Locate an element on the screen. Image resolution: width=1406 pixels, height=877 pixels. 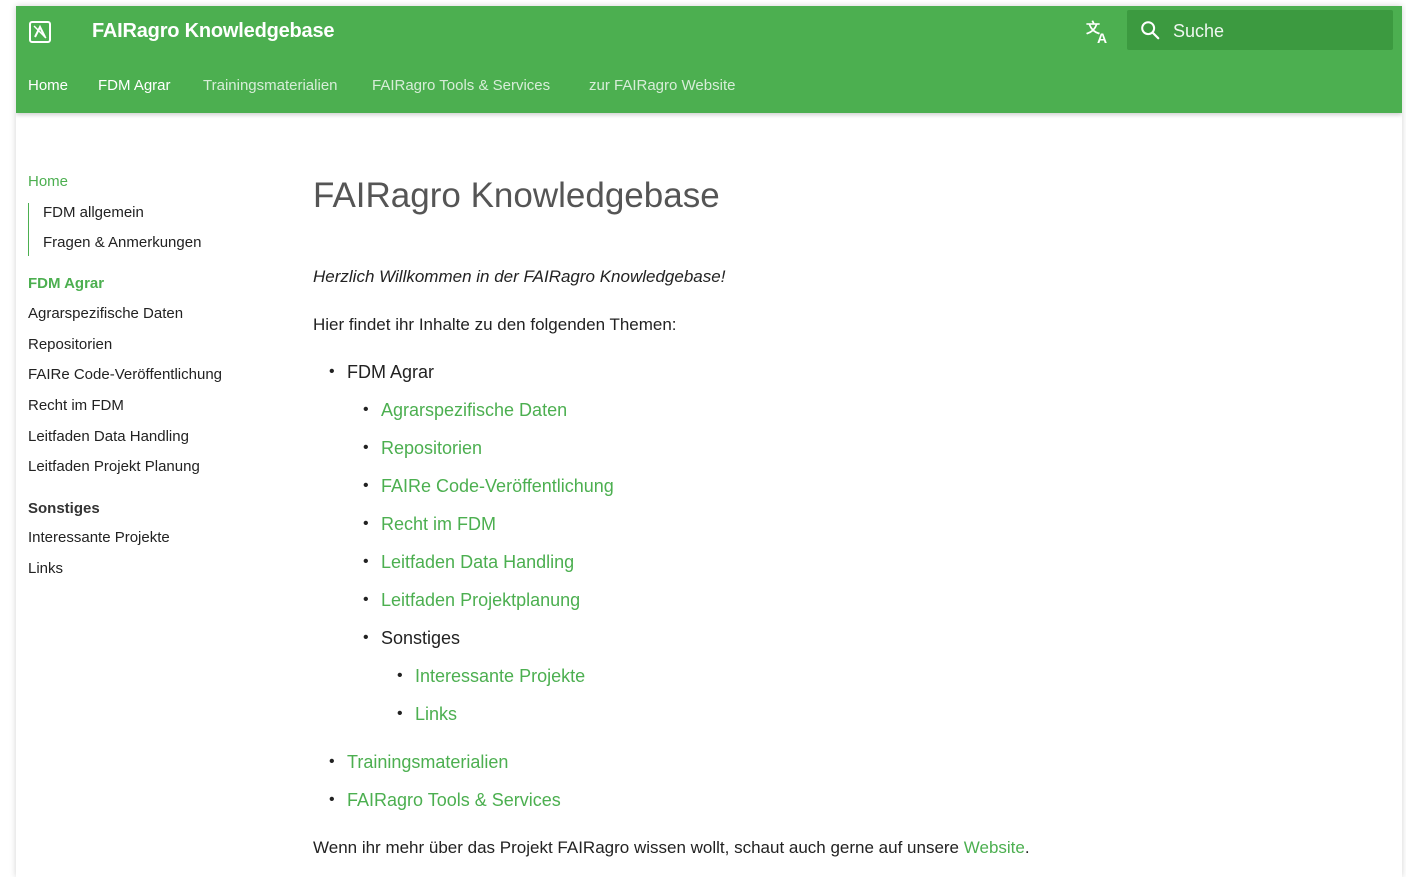
sidebar-item-agrarspezifische-daten: Agrarspezifische Daten is located at coordinates (105, 314).